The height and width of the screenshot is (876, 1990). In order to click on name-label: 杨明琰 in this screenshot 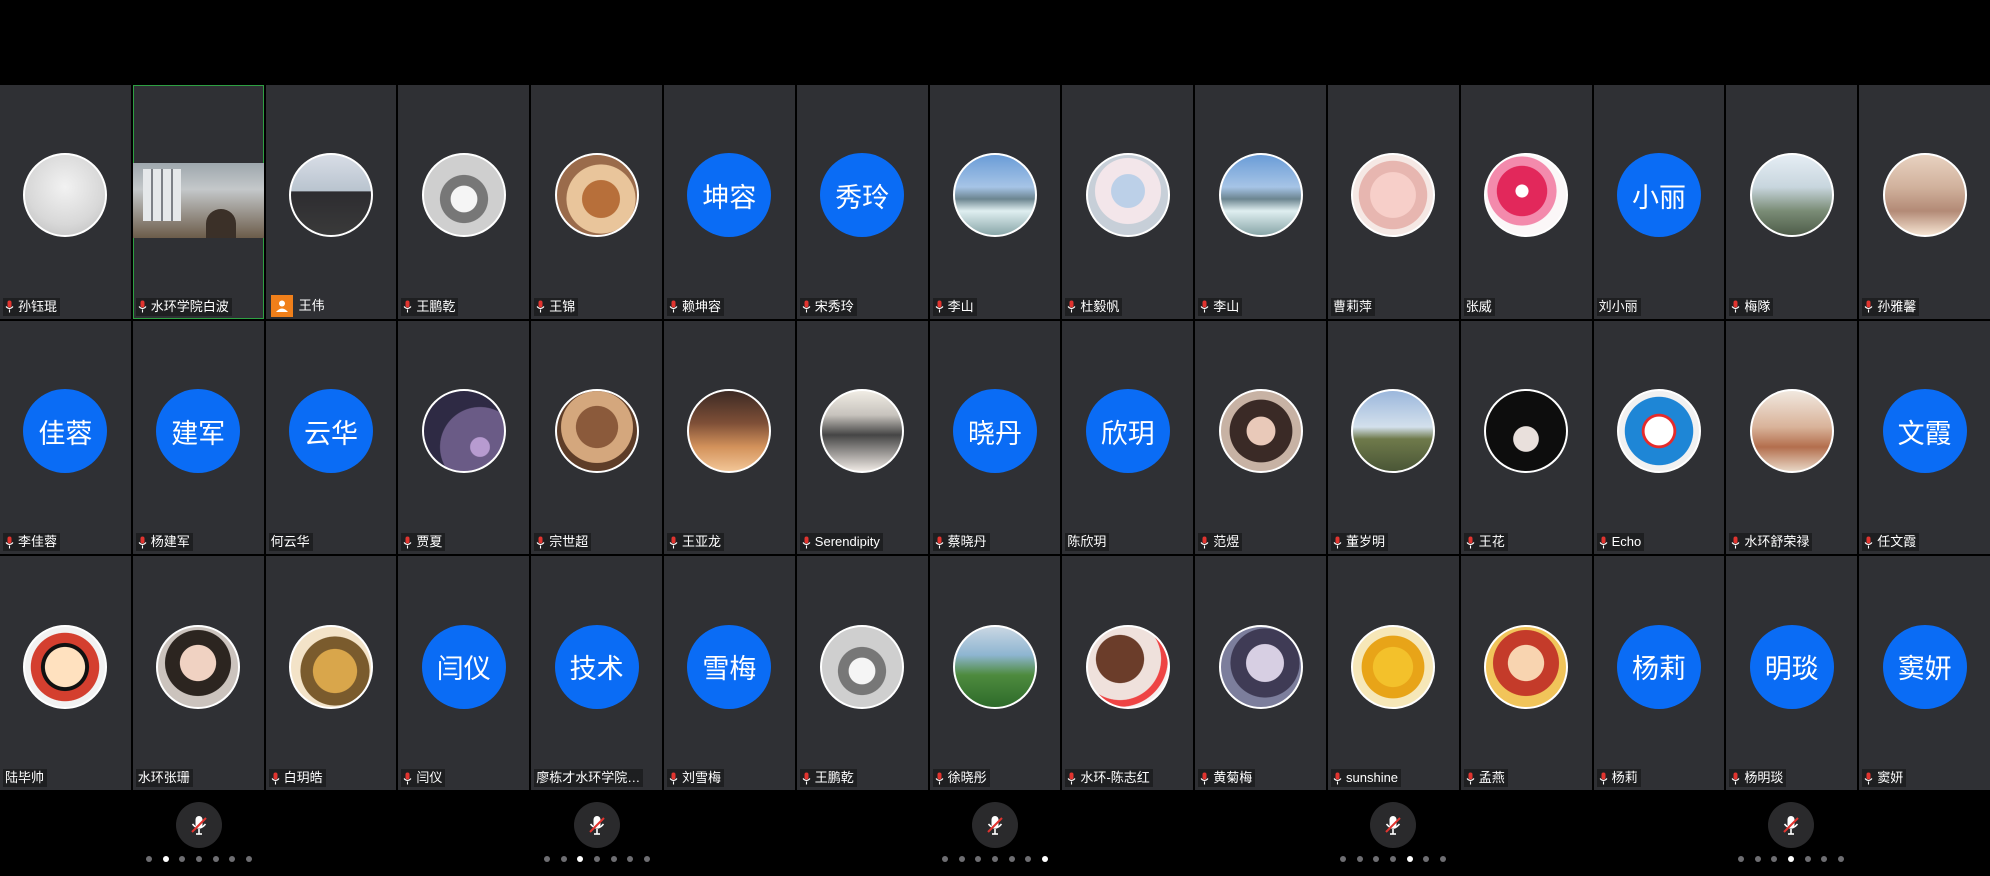, I will do `click(1758, 778)`.